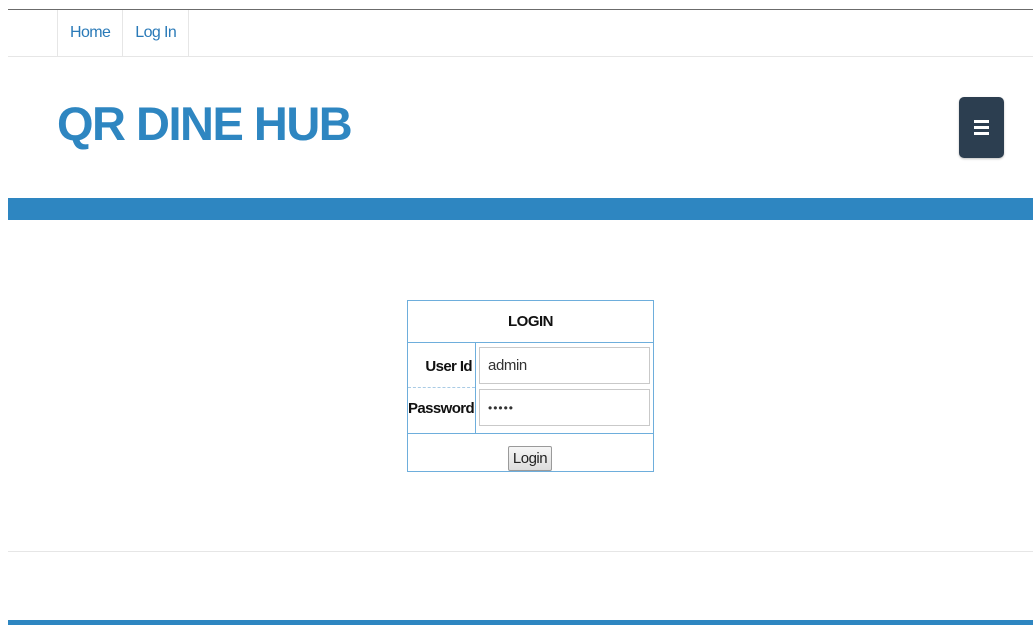  Describe the element at coordinates (530, 458) in the screenshot. I see `login-button: Login` at that location.